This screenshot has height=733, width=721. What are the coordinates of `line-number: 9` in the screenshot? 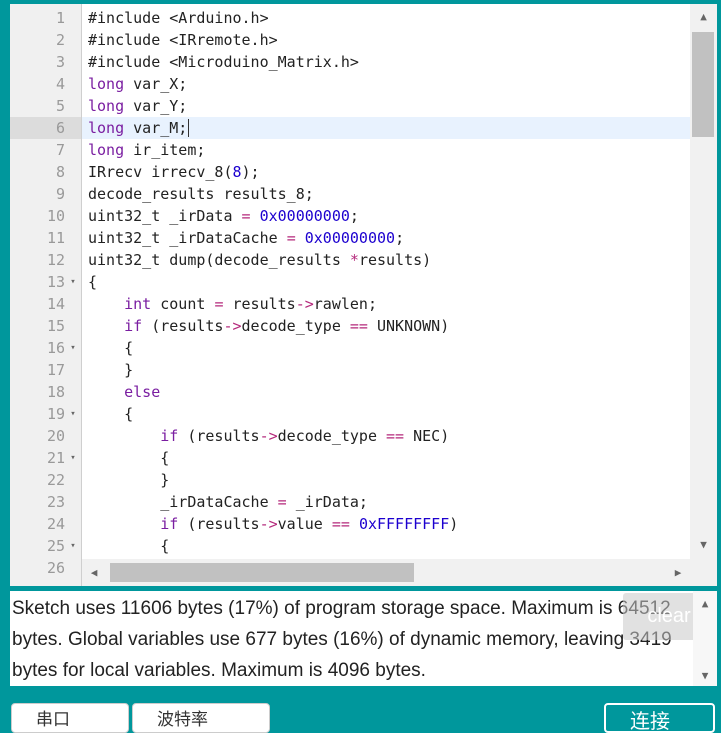 It's located at (60, 194).